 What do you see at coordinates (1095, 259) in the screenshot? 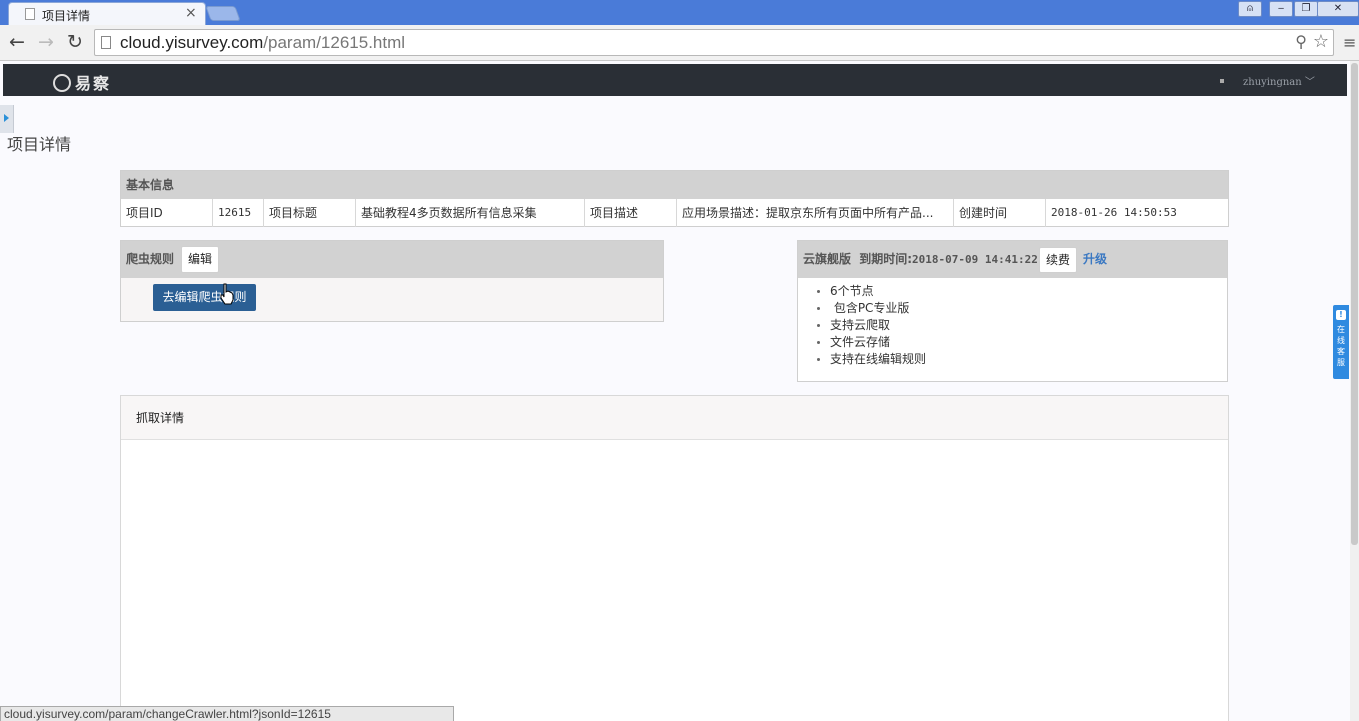
I see `upgrade-link: 升级` at bounding box center [1095, 259].